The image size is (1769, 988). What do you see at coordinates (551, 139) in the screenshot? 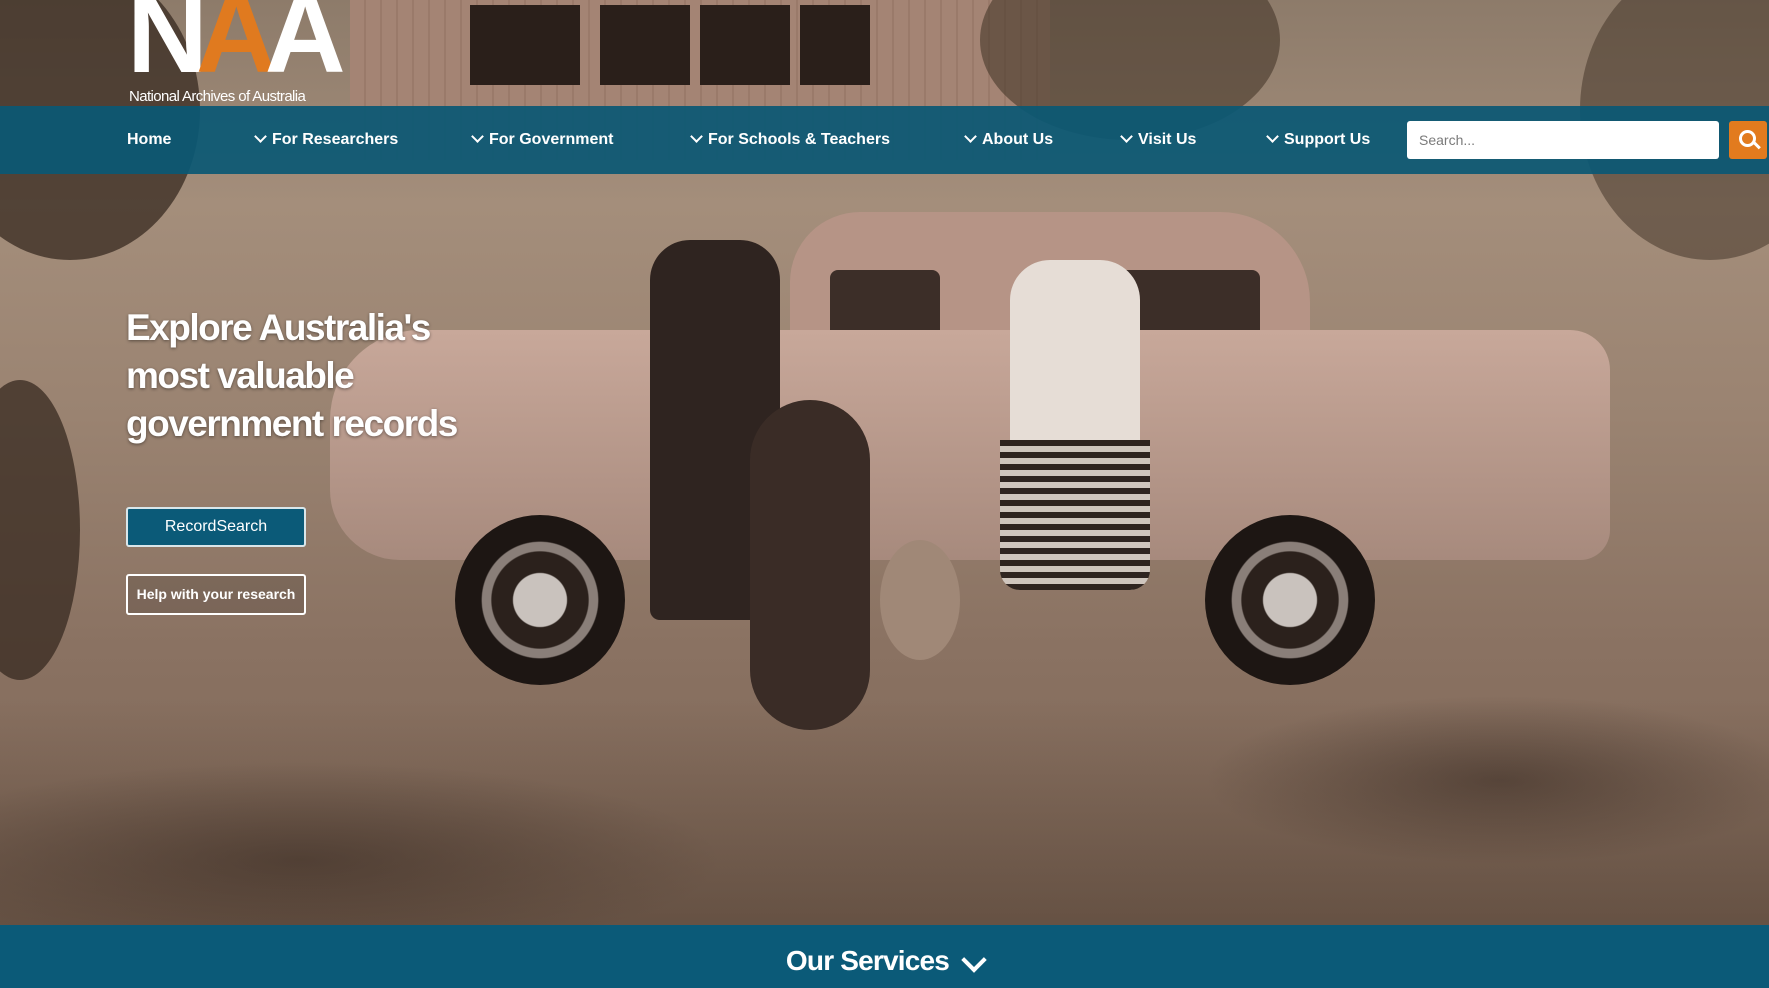
I see `nav-for-government-label: For Government` at bounding box center [551, 139].